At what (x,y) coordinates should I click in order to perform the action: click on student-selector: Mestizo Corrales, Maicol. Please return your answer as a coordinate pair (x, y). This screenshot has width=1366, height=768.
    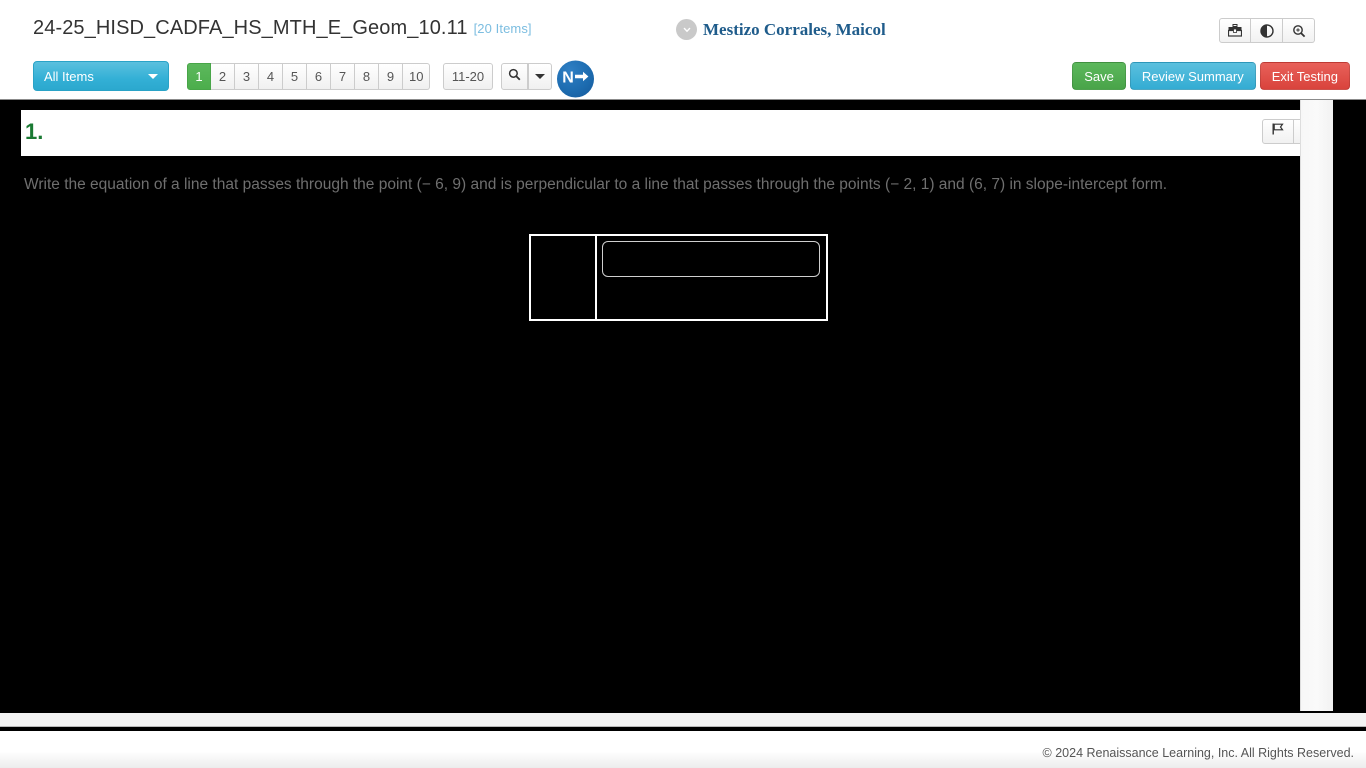
    Looking at the image, I should click on (781, 29).